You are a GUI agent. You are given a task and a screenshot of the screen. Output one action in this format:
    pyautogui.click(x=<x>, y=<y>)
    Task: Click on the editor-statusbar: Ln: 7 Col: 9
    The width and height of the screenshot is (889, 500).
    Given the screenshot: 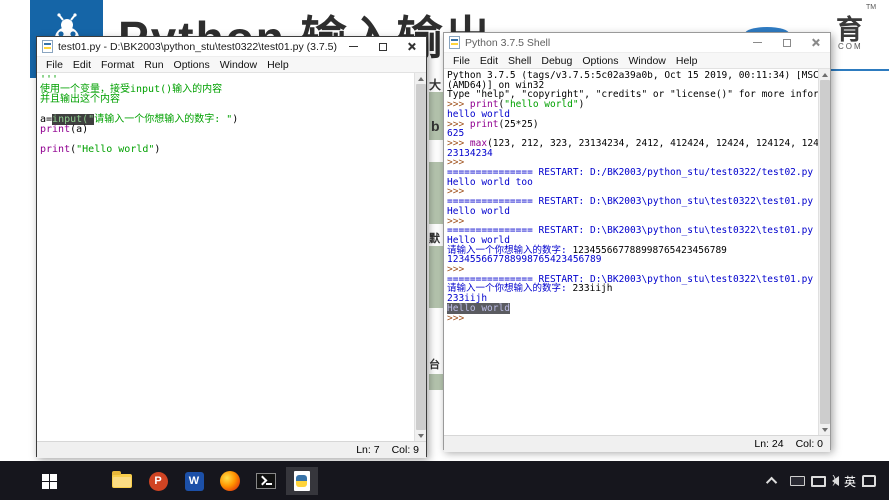 What is the action you would take?
    pyautogui.click(x=231, y=449)
    